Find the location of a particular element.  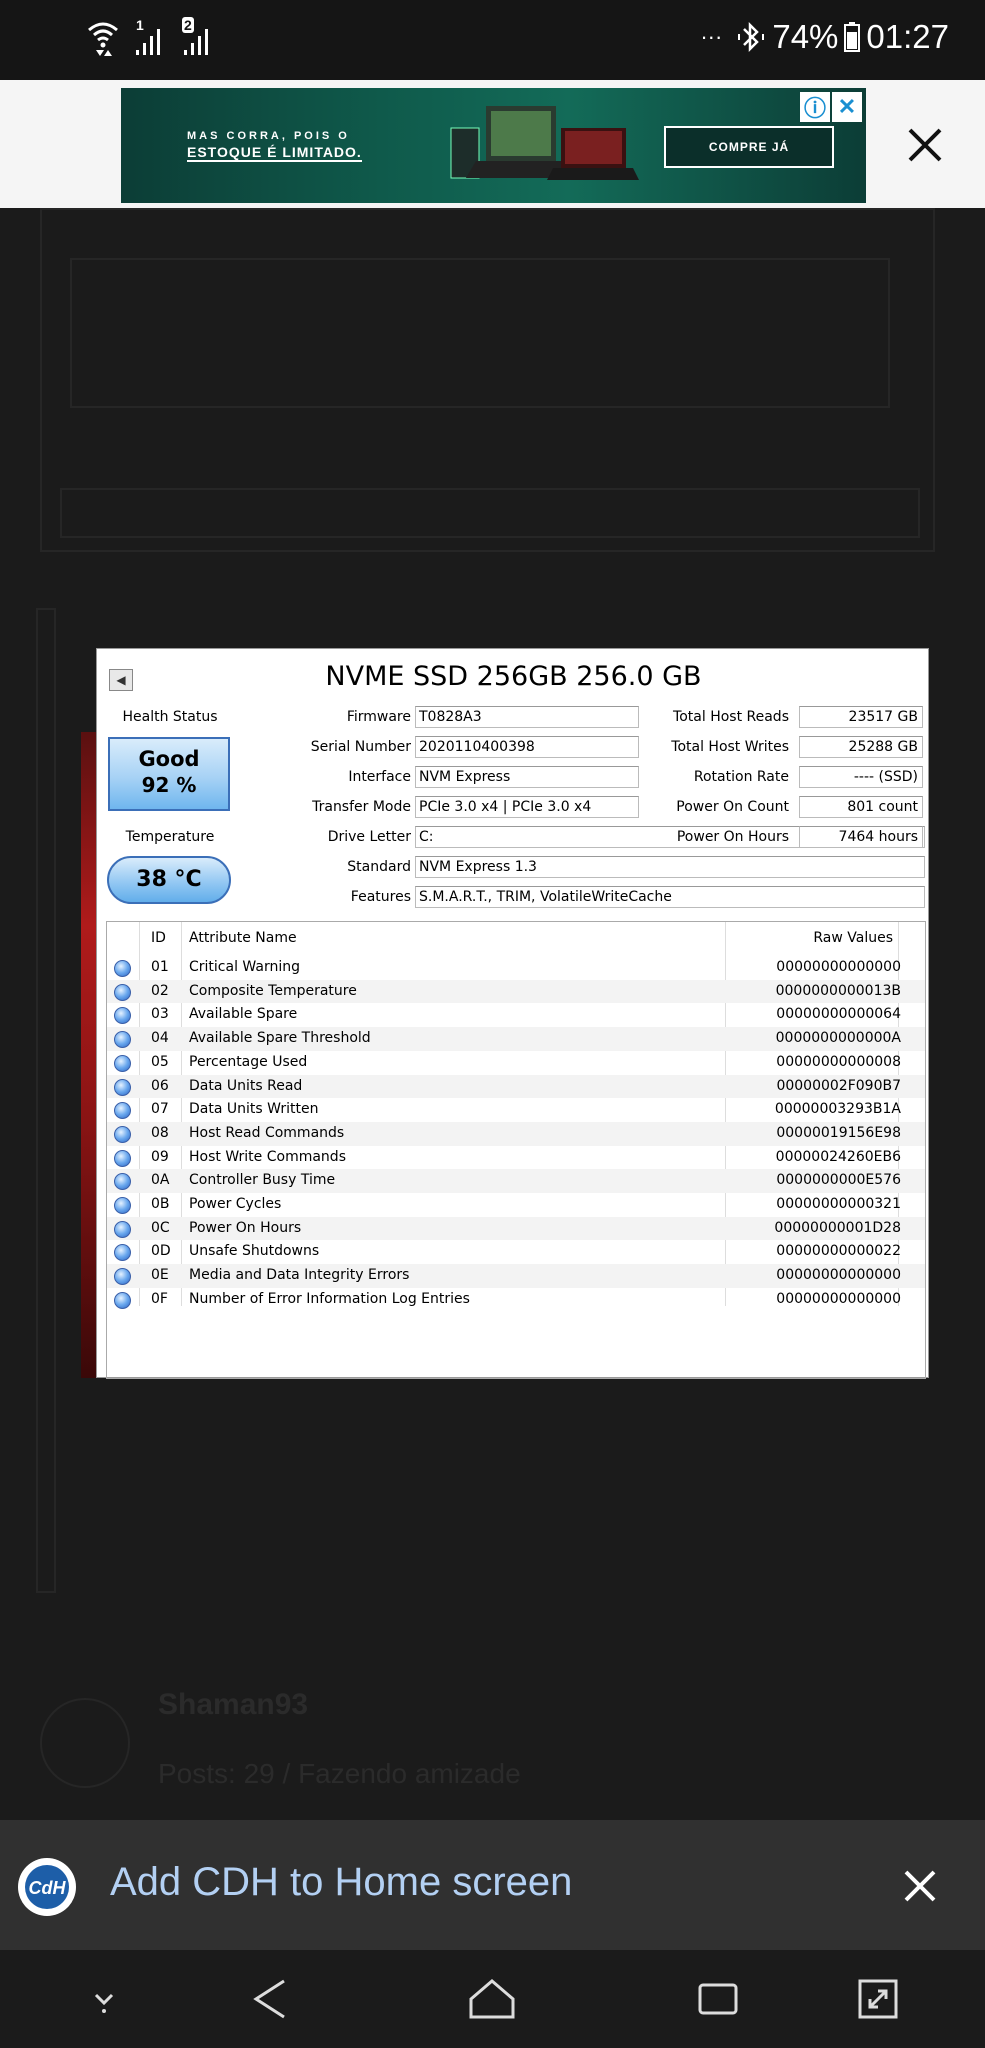

health-status-box: Good 92 % is located at coordinates (169, 774).